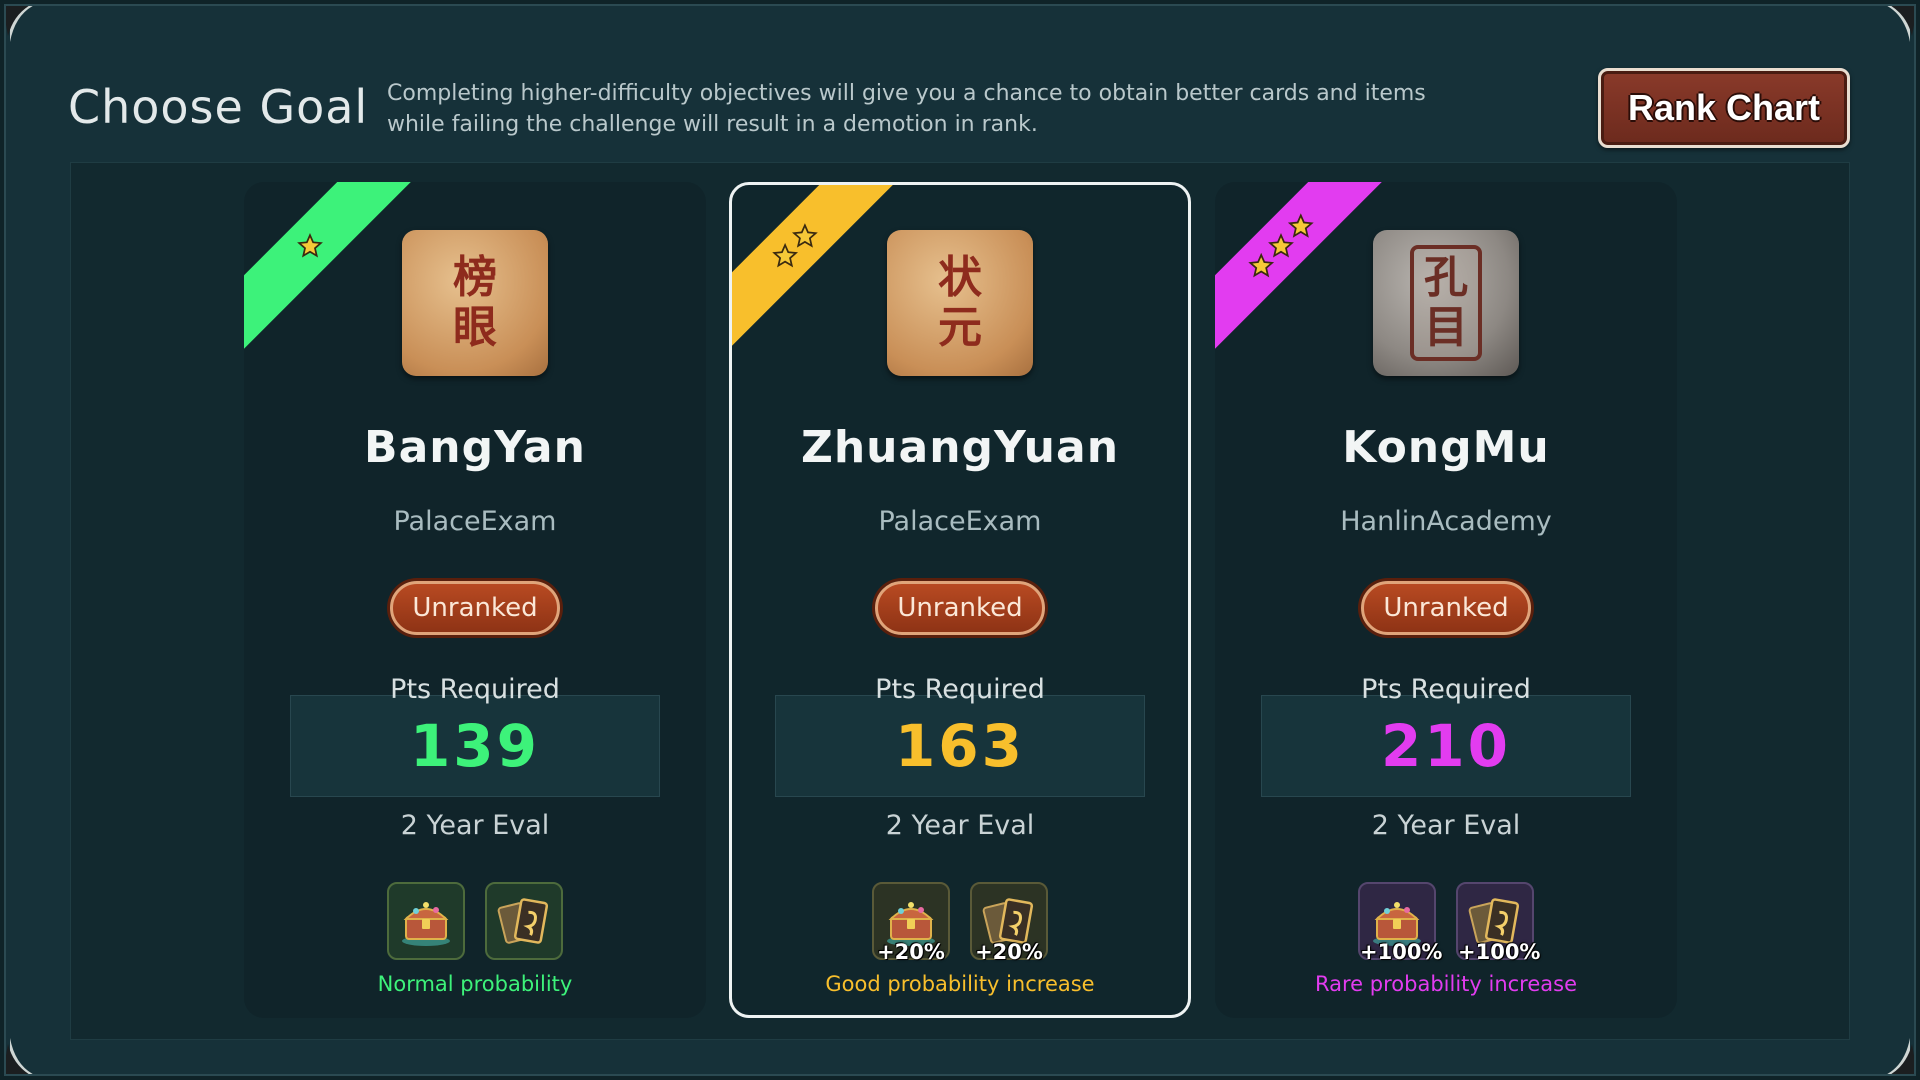 The image size is (1920, 1080). I want to click on tile-glyph: 榜, so click(475, 277).